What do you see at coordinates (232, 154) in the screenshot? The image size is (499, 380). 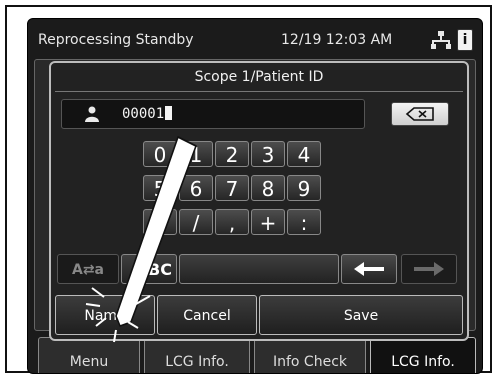 I see `key-2: 2` at bounding box center [232, 154].